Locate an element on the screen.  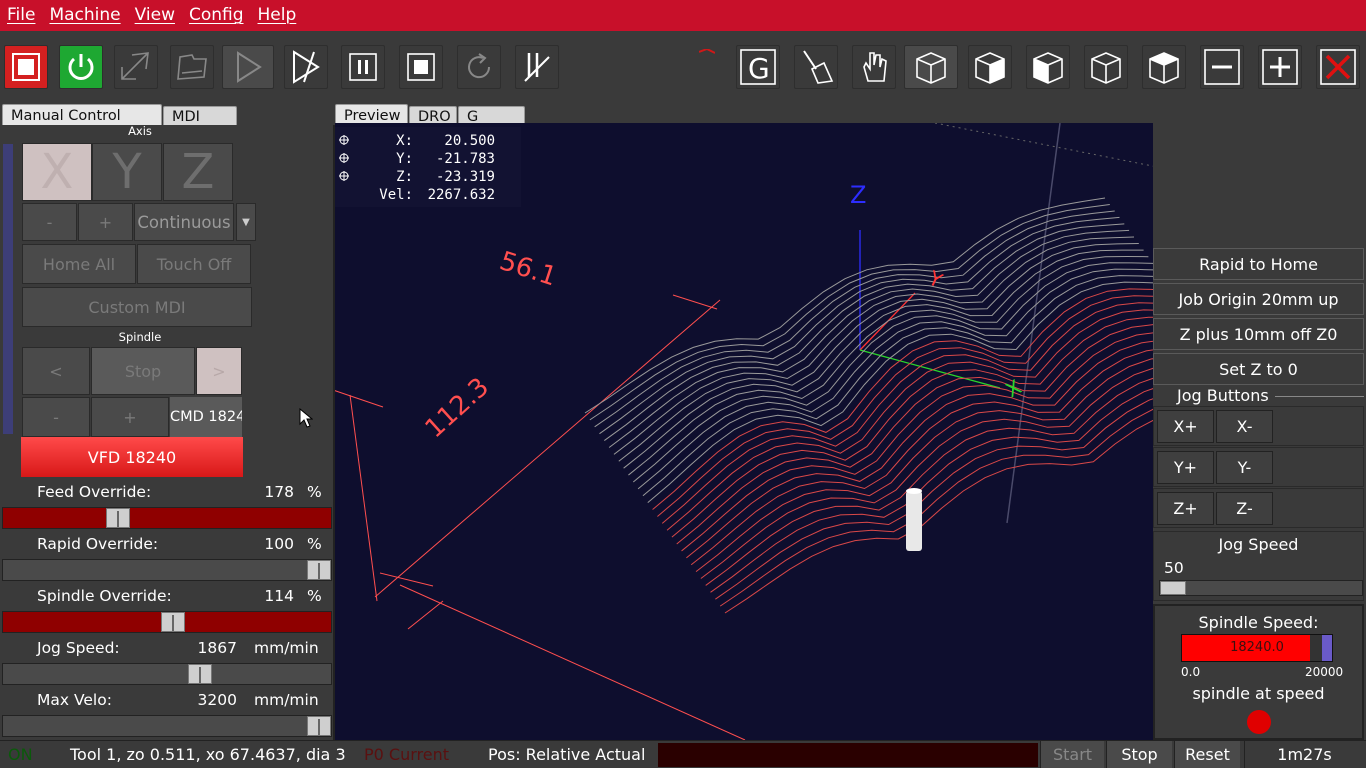
reload-button is located at coordinates (479, 67).